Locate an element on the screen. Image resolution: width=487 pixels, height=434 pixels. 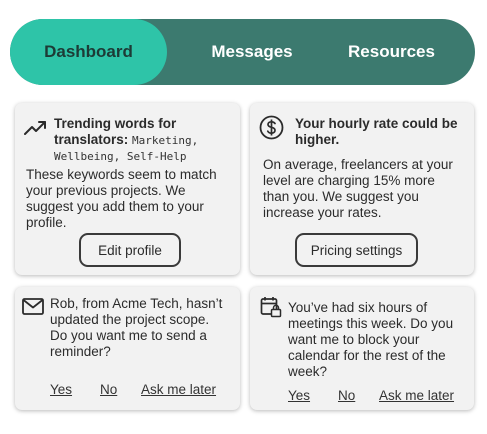
calendar-lock-icon is located at coordinates (271, 307).